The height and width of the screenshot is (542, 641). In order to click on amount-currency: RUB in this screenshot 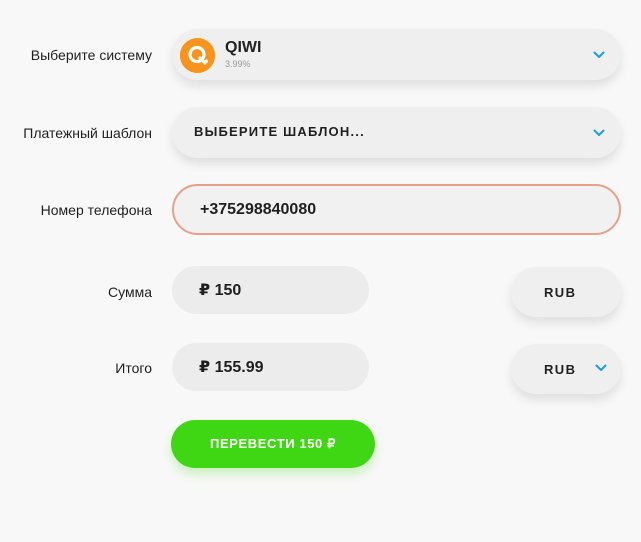, I will do `click(560, 292)`.